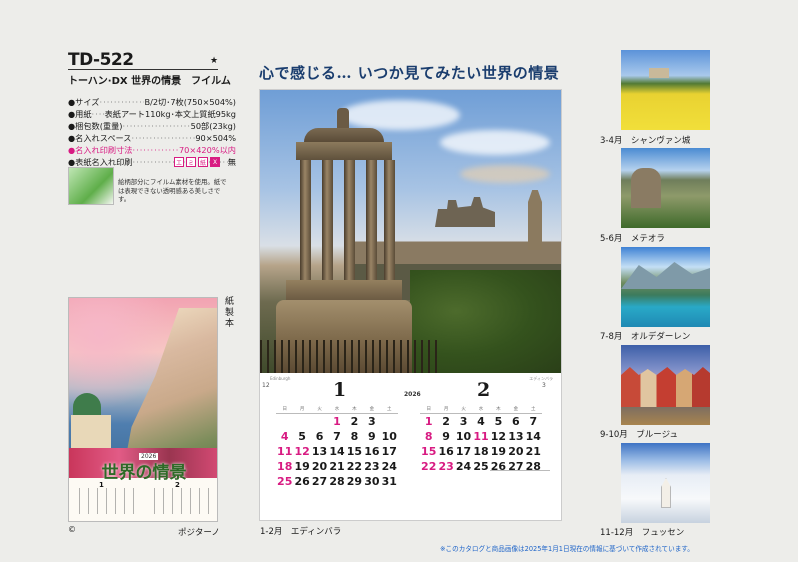  I want to click on calendar-day: 5, so click(302, 436).